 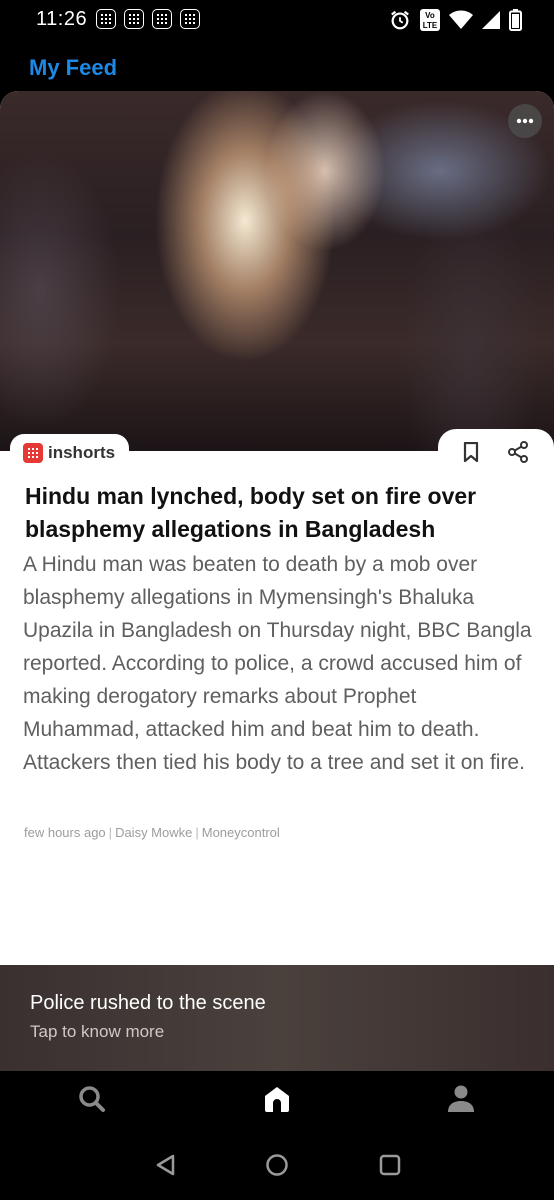 I want to click on profile-tab, so click(x=461, y=1101).